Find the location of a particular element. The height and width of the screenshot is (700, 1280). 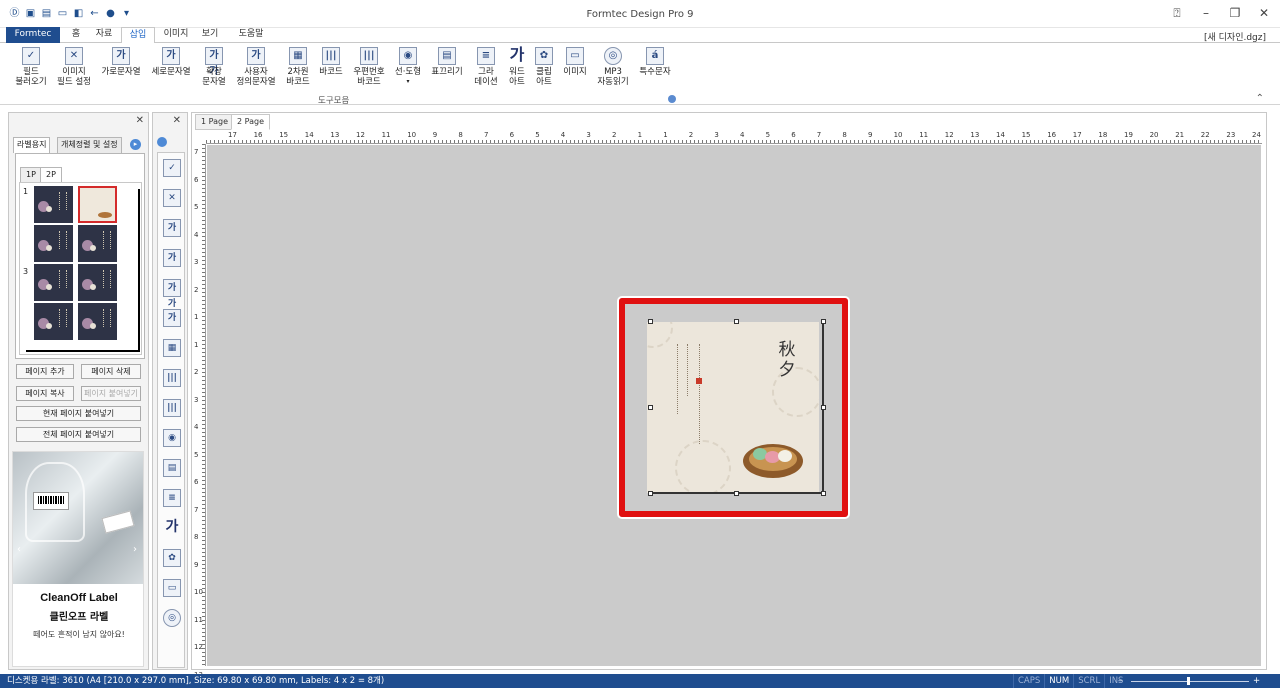

shape-button: ◉ 선·도형 ▾ is located at coordinates (408, 67).